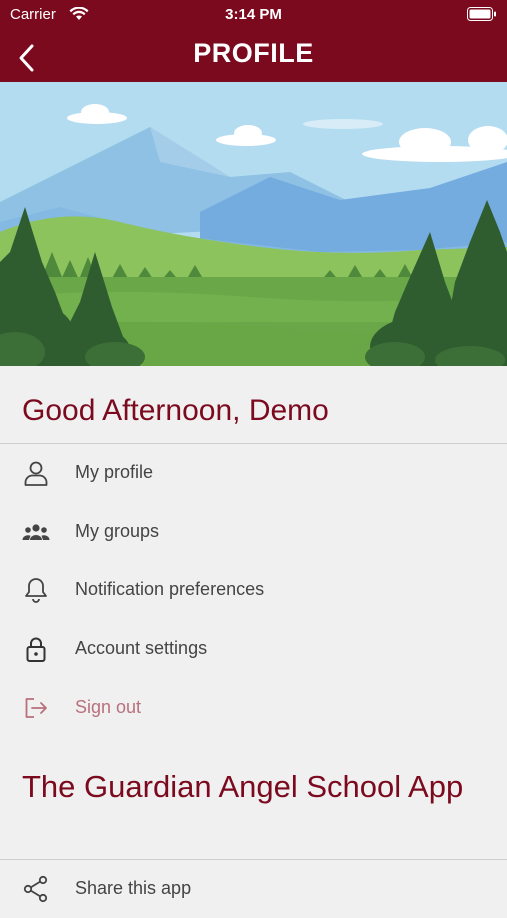 Image resolution: width=507 pixels, height=918 pixels. I want to click on person-icon, so click(36, 473).